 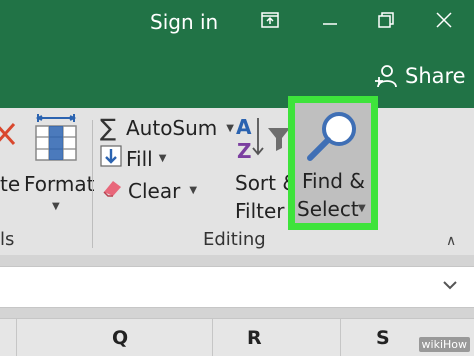 I want to click on sort-filter-label-line2: Filter, so click(x=260, y=211).